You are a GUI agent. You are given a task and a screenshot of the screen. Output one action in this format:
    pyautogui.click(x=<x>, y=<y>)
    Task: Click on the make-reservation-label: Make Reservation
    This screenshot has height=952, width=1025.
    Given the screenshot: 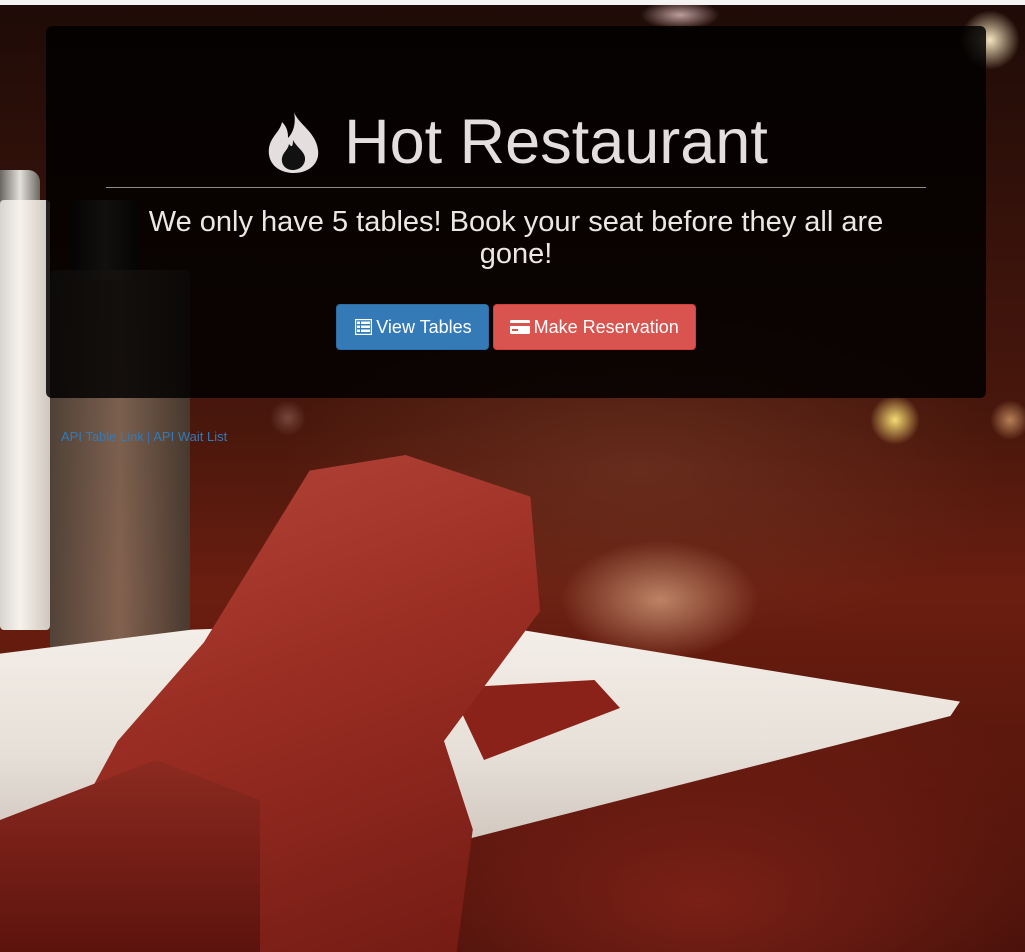 What is the action you would take?
    pyautogui.click(x=606, y=326)
    